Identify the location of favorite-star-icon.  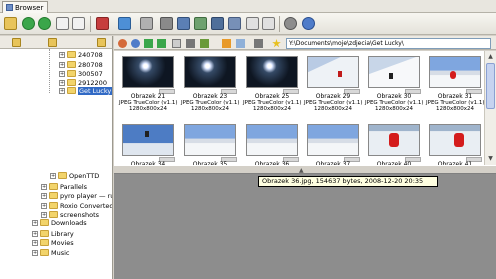
(276, 43).